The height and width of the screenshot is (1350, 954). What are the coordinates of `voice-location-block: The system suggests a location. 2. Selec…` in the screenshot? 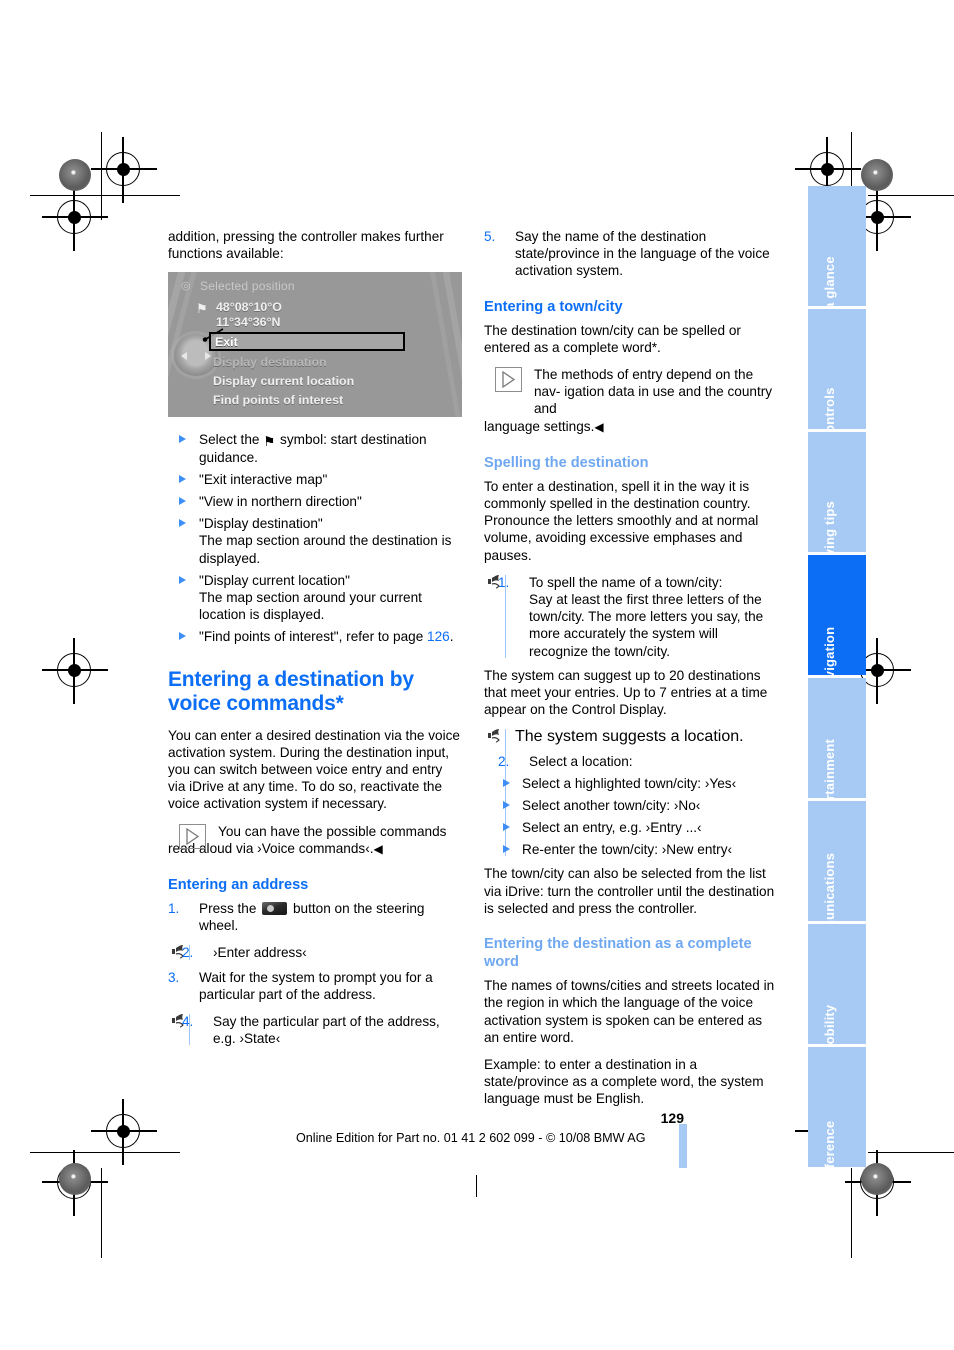 It's located at (631, 793).